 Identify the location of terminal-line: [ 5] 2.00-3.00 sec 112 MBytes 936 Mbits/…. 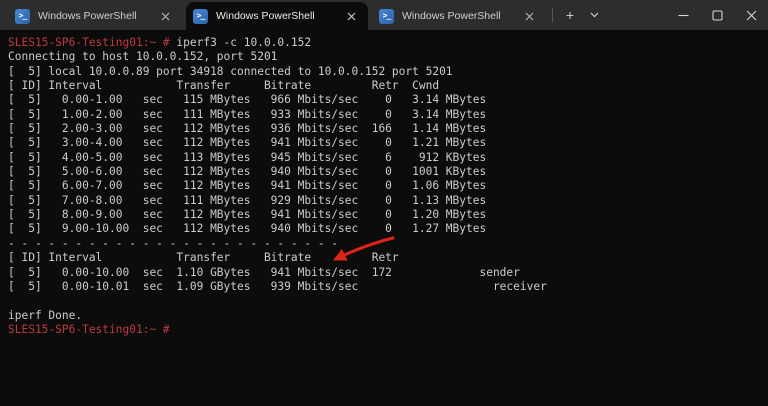
(247, 129).